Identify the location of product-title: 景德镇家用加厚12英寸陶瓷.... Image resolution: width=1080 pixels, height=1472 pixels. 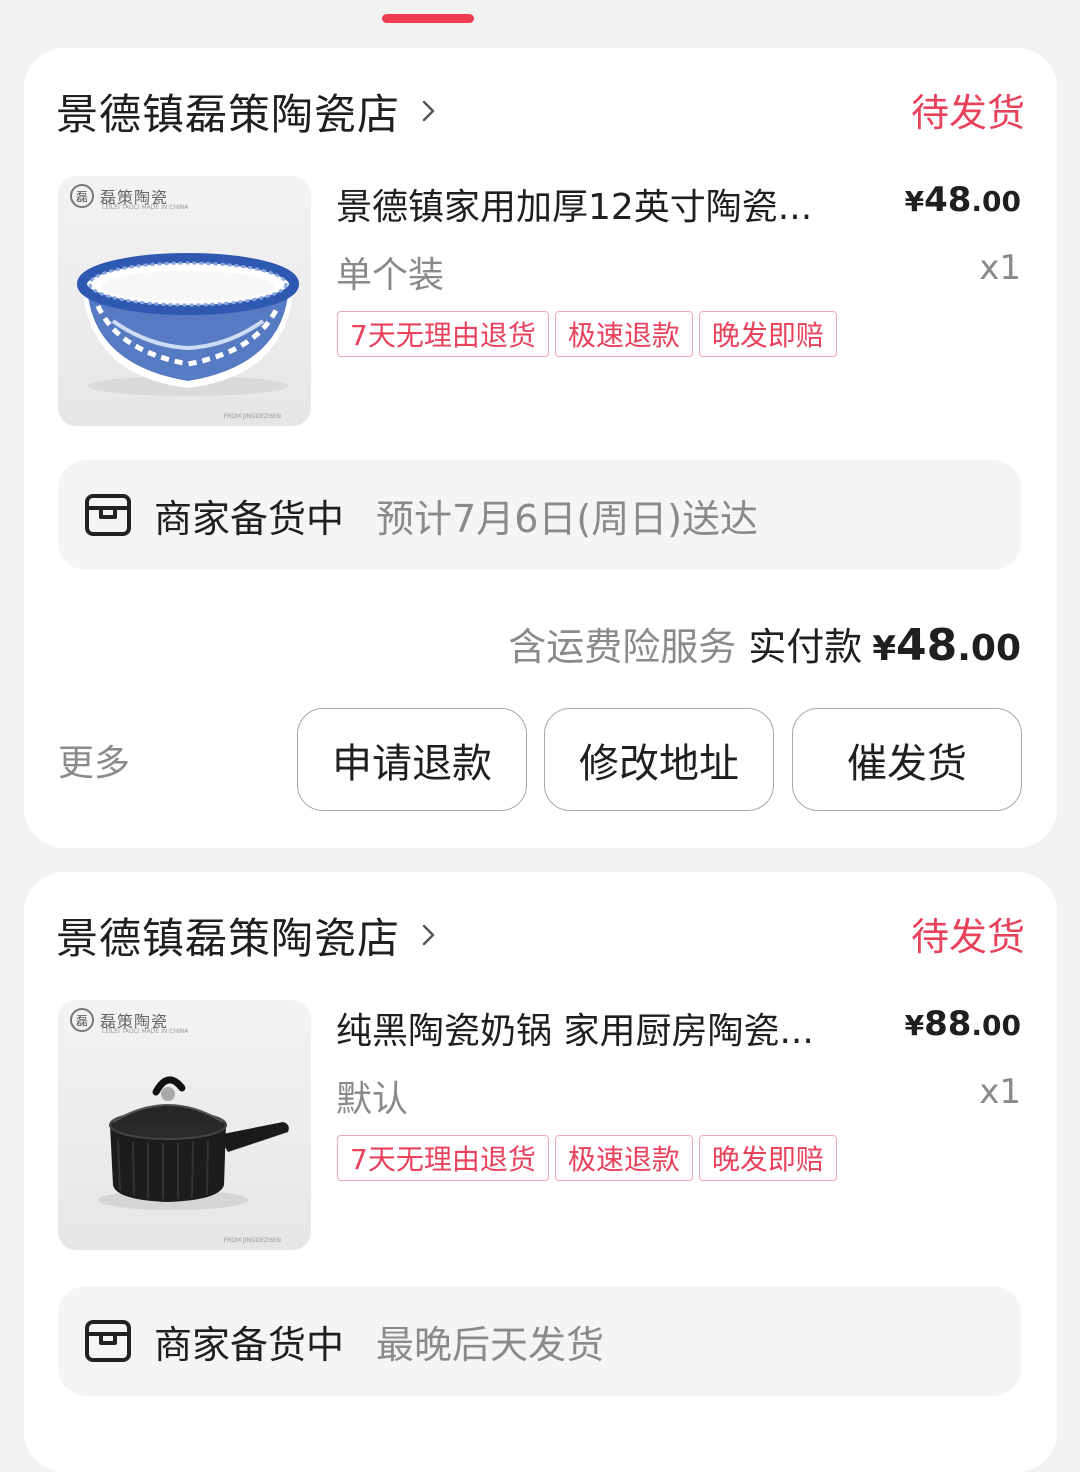
(596, 204).